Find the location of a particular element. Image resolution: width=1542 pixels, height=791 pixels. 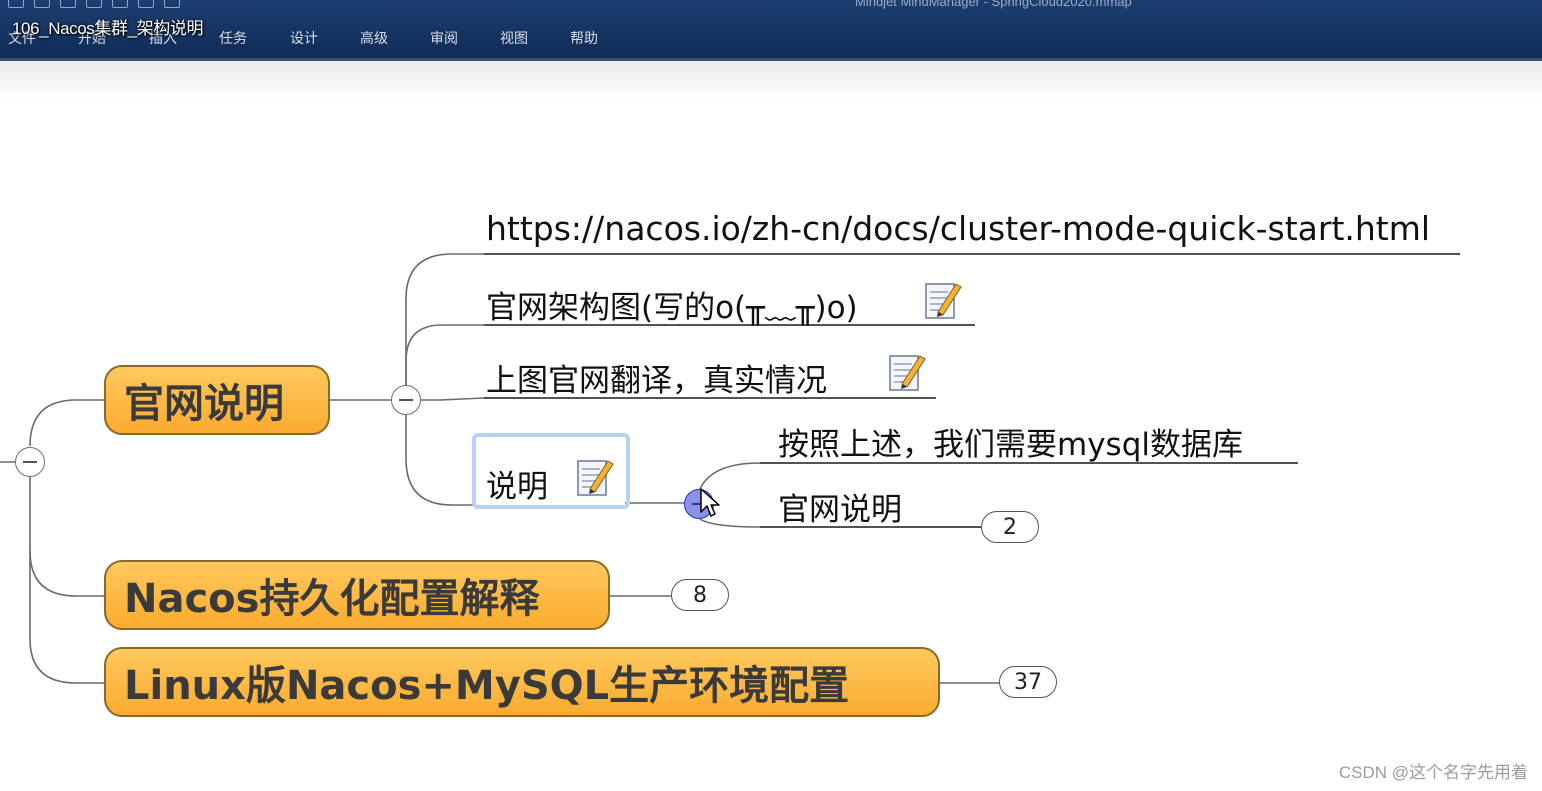

help-icon is located at coordinates (172, 4).